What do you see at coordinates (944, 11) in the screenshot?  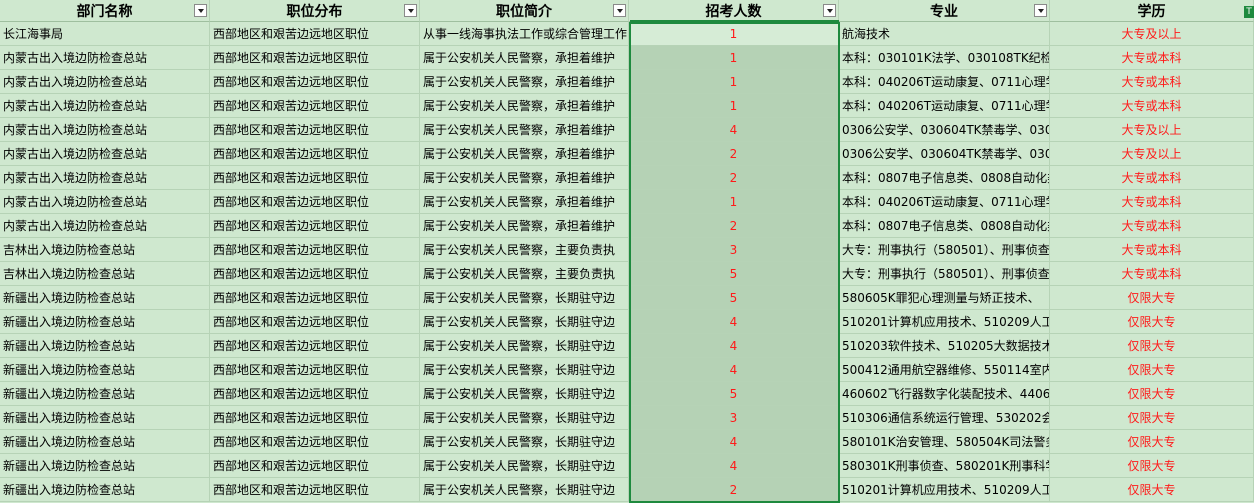 I see `header-cell-major: 专业` at bounding box center [944, 11].